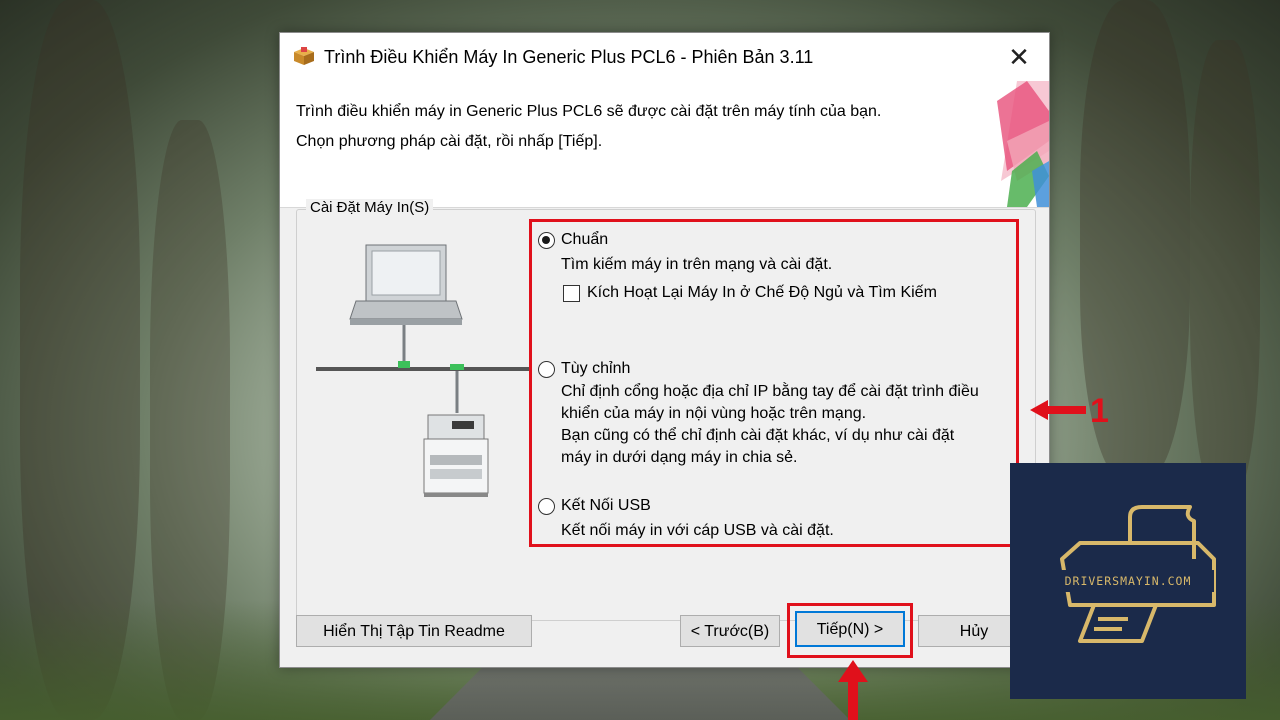 This screenshot has width=1280, height=720. Describe the element at coordinates (414, 631) in the screenshot. I see `readme-button: Hiển Thị Tập Tin Readme` at that location.